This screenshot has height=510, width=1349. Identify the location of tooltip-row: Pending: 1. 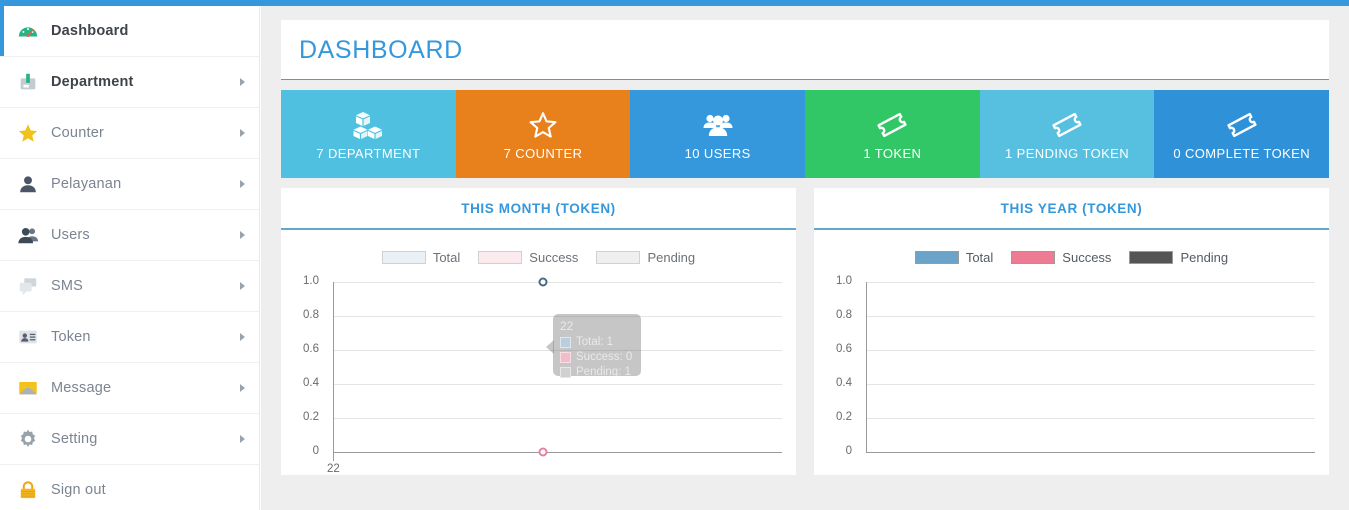
(597, 372).